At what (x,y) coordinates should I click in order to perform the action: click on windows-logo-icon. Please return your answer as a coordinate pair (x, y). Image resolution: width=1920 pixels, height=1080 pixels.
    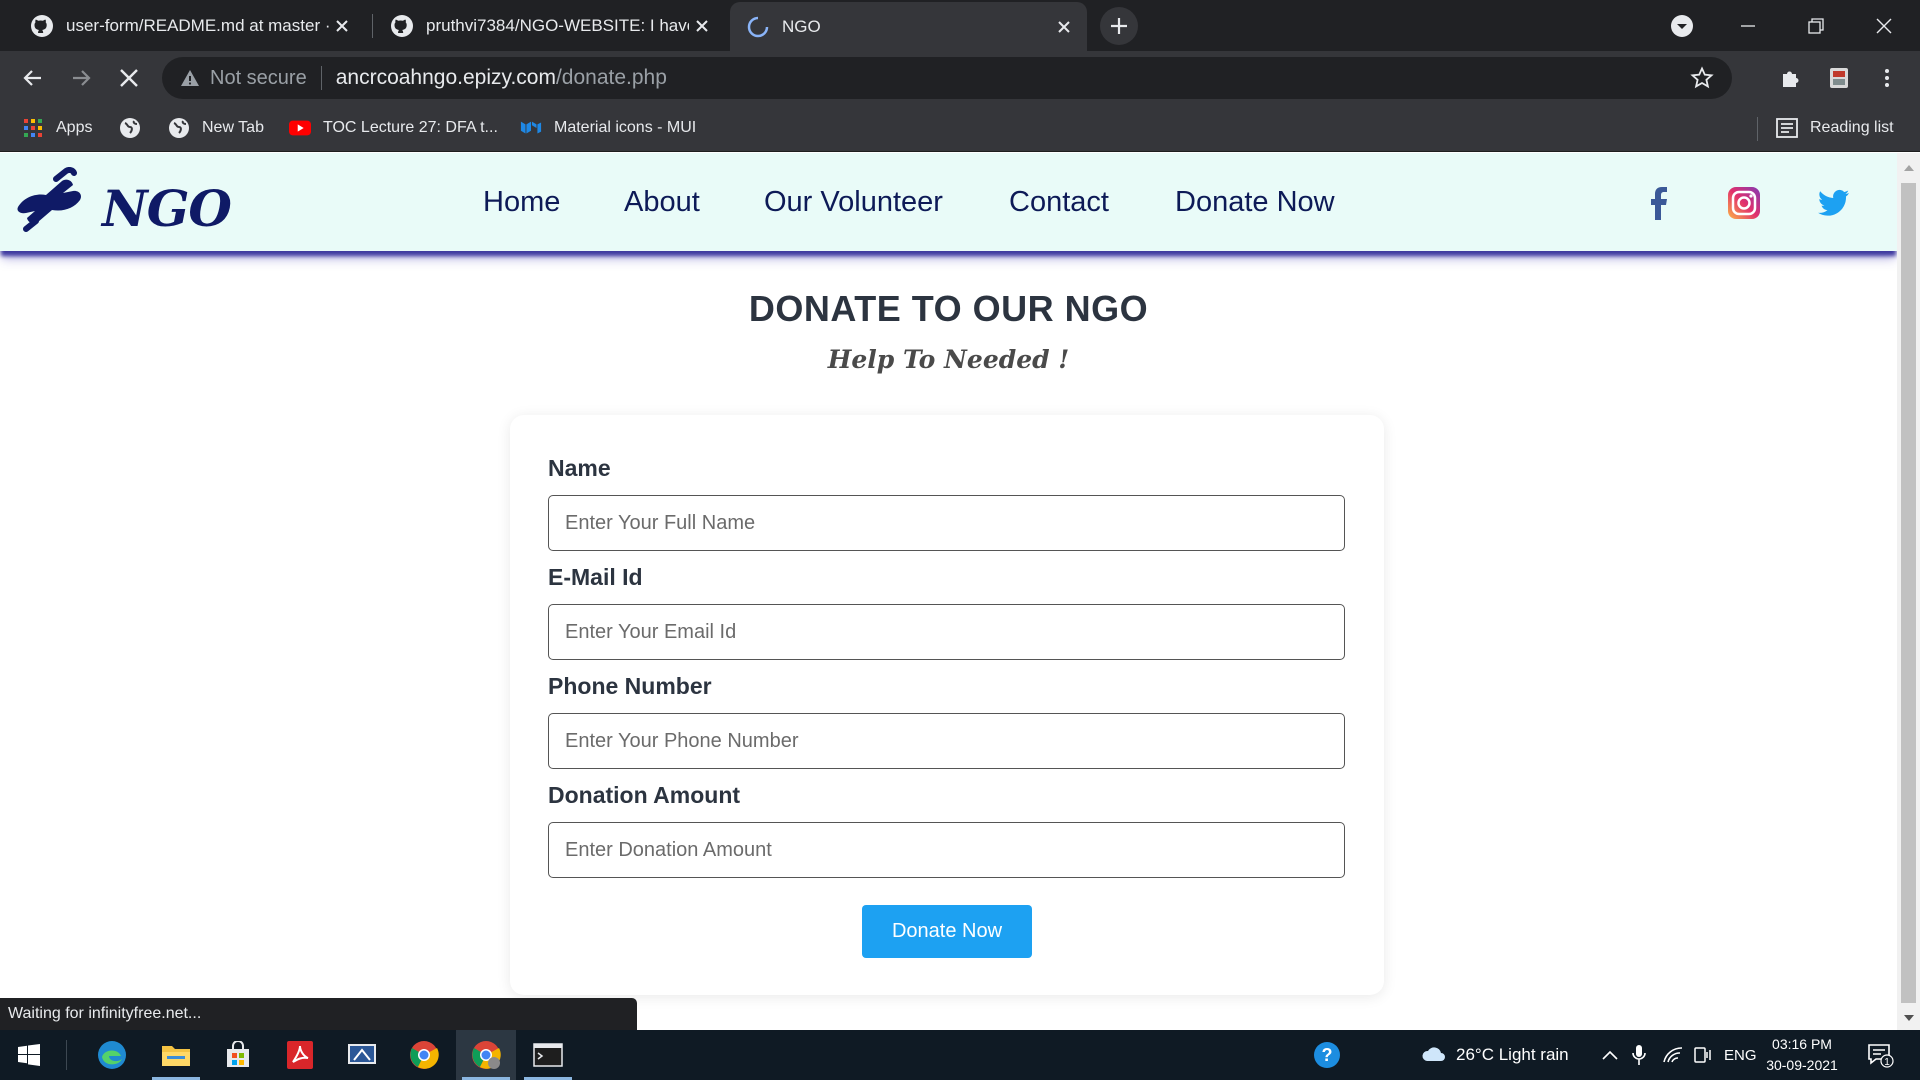
    Looking at the image, I should click on (29, 1055).